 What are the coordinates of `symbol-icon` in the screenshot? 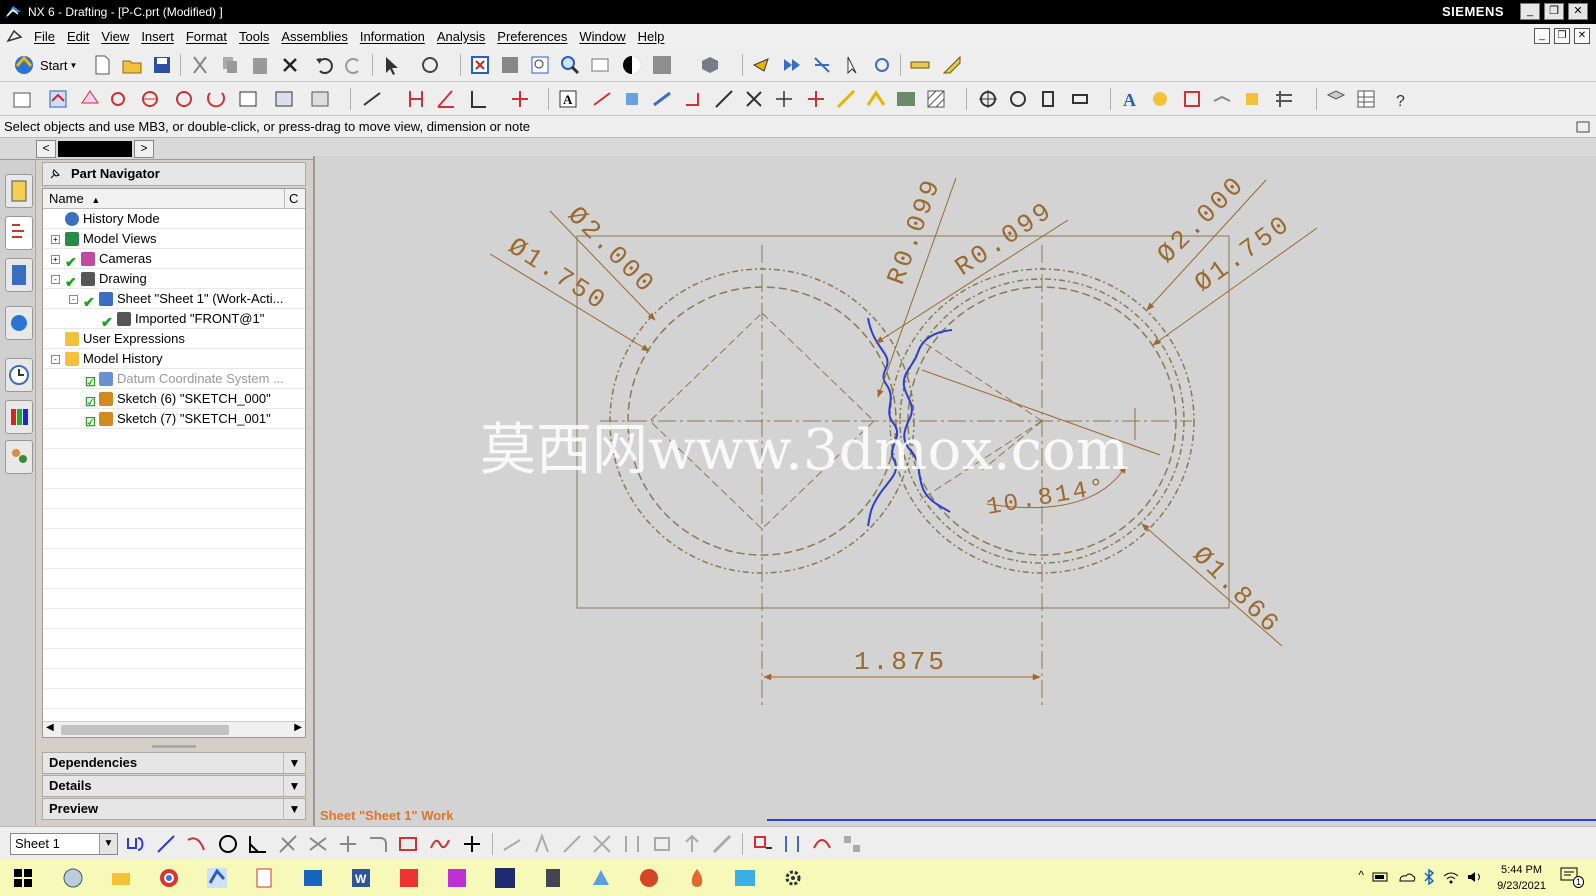 It's located at (876, 99).